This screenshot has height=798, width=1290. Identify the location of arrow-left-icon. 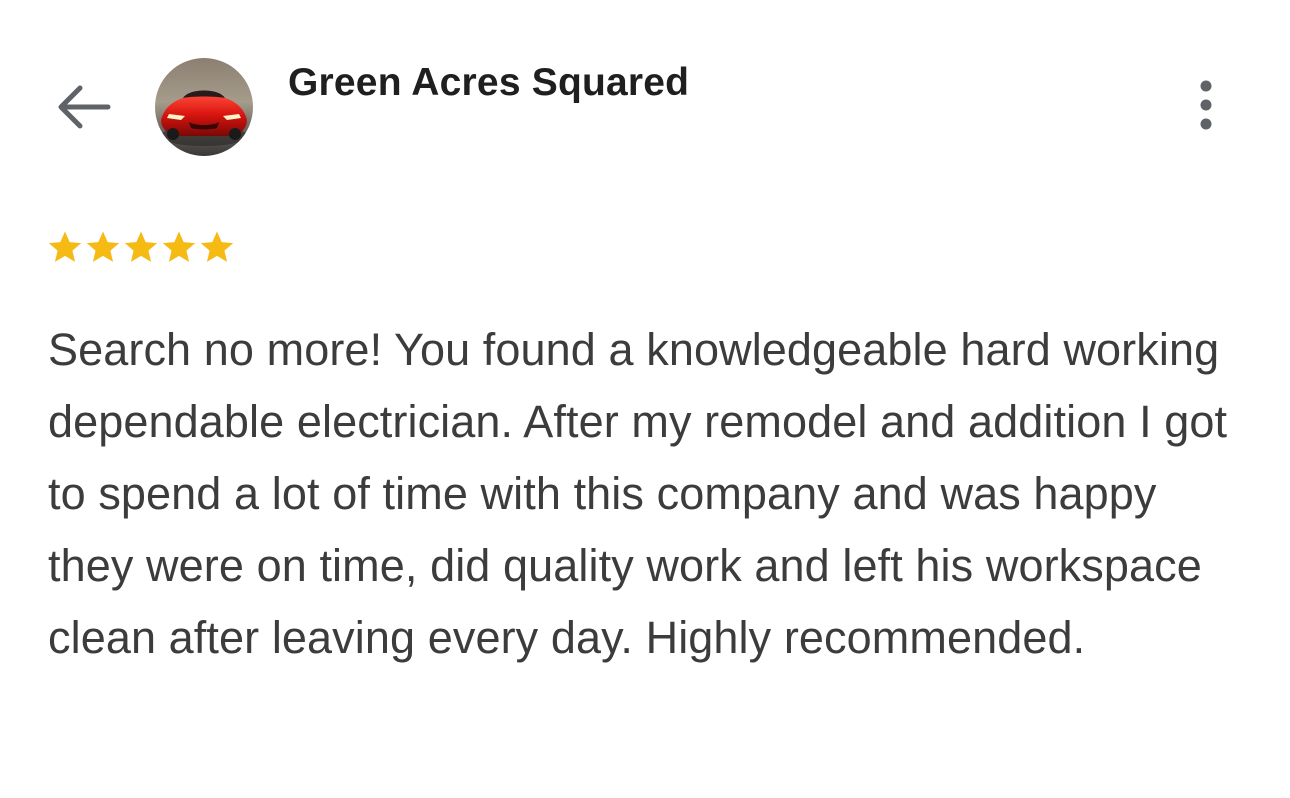
(84, 107).